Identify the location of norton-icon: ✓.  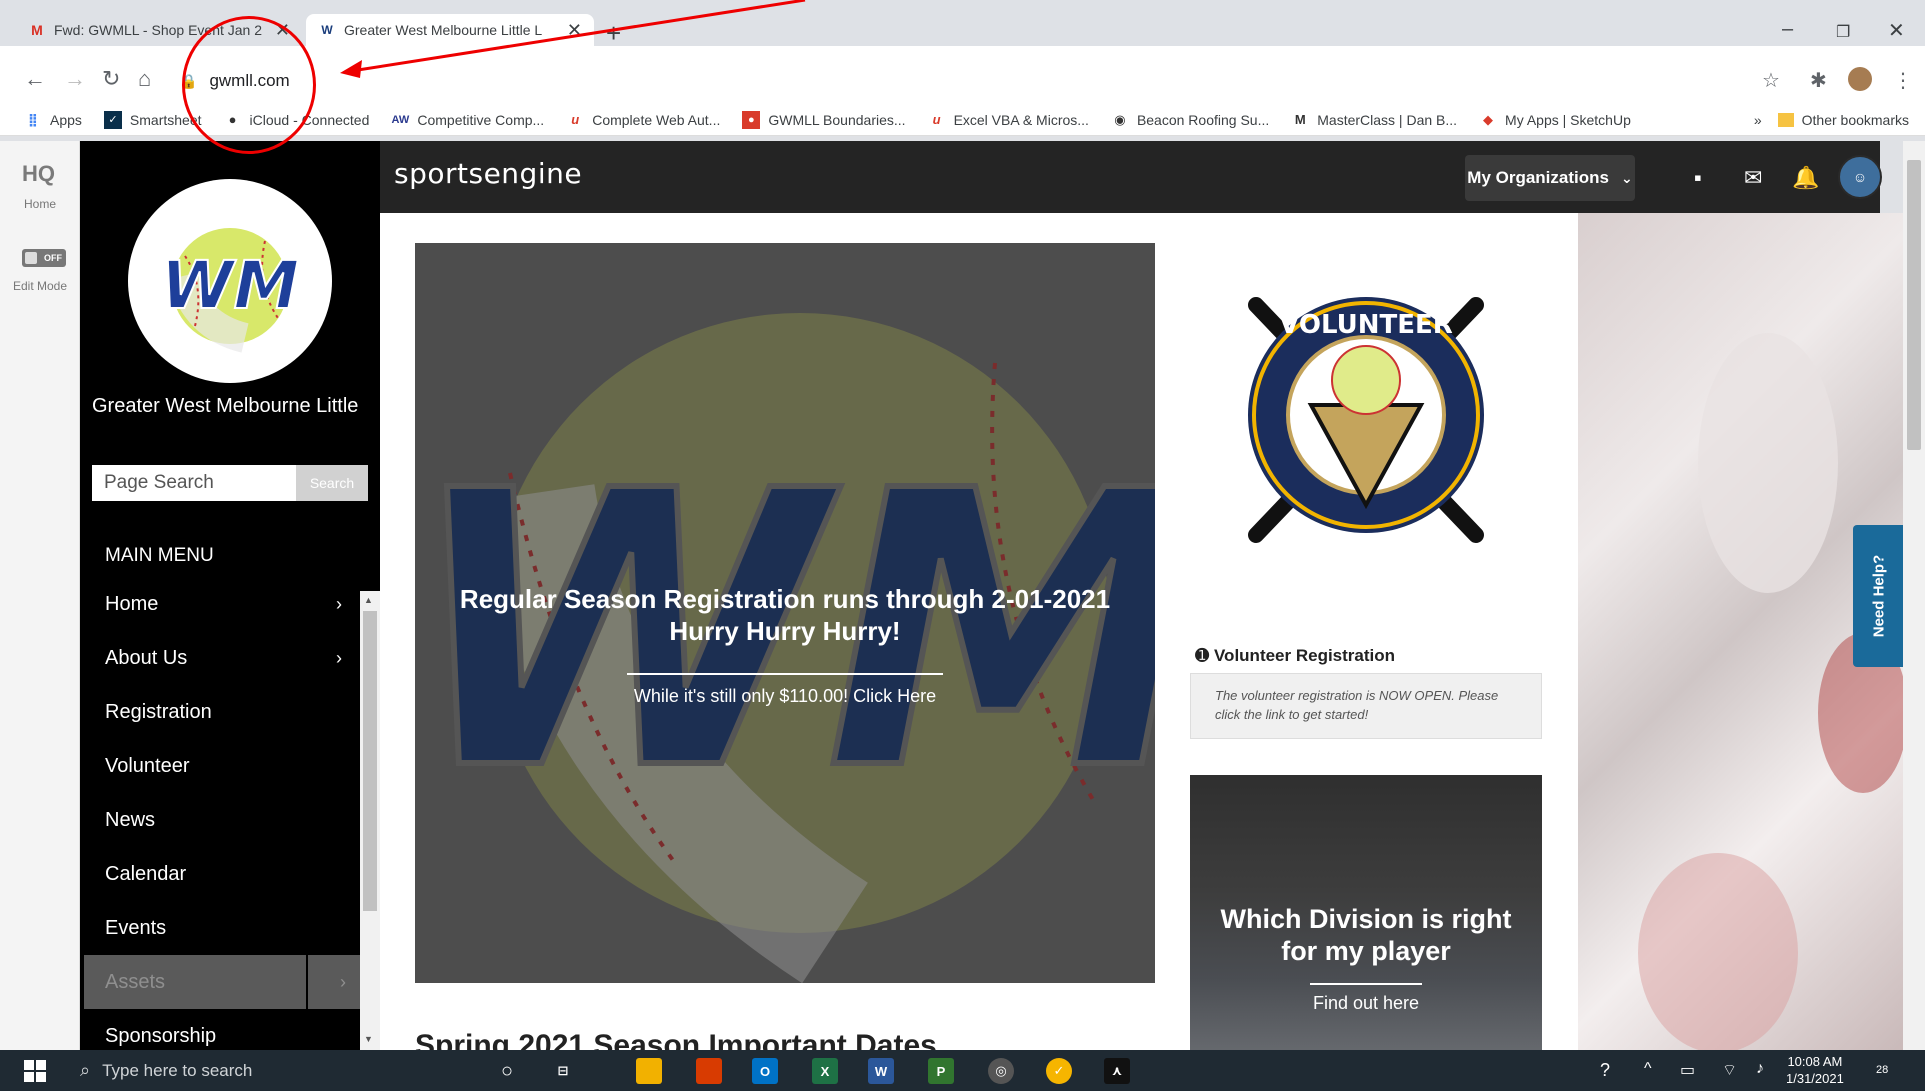
(1059, 1071).